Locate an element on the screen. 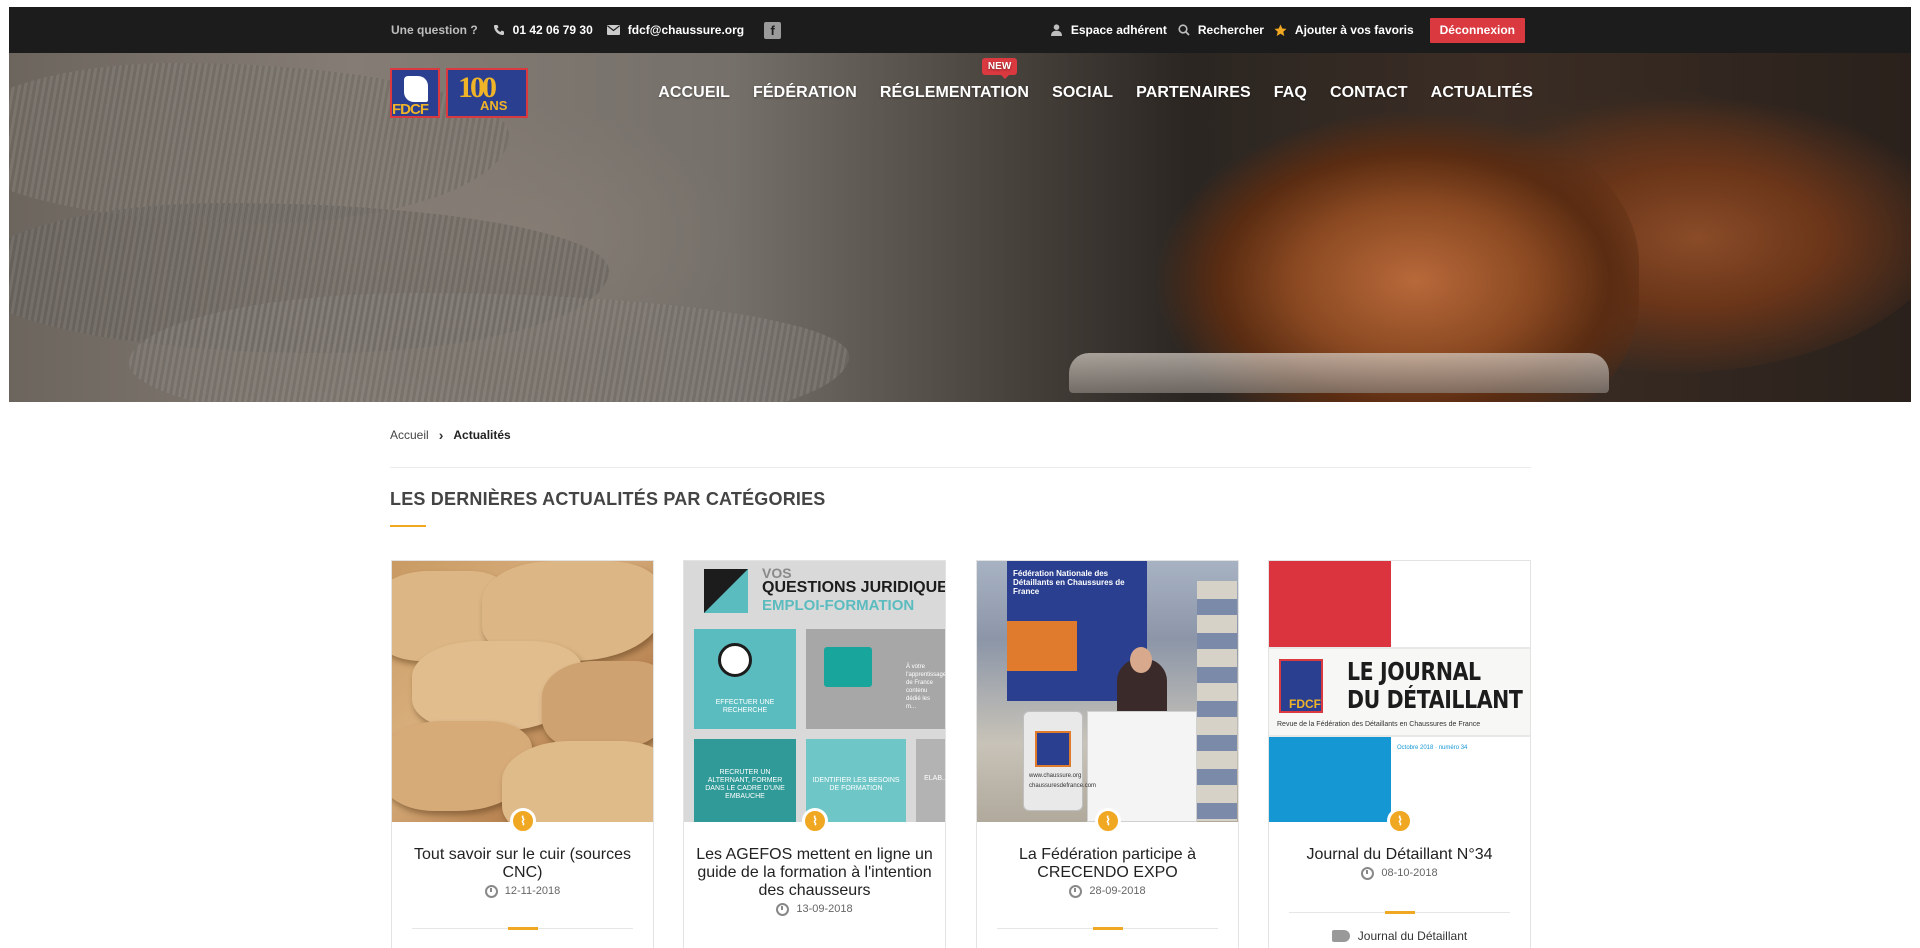 This screenshot has width=1920, height=948. agefos-tile1-text: EFFECTUER UNE RECHERCHE is located at coordinates (745, 706).